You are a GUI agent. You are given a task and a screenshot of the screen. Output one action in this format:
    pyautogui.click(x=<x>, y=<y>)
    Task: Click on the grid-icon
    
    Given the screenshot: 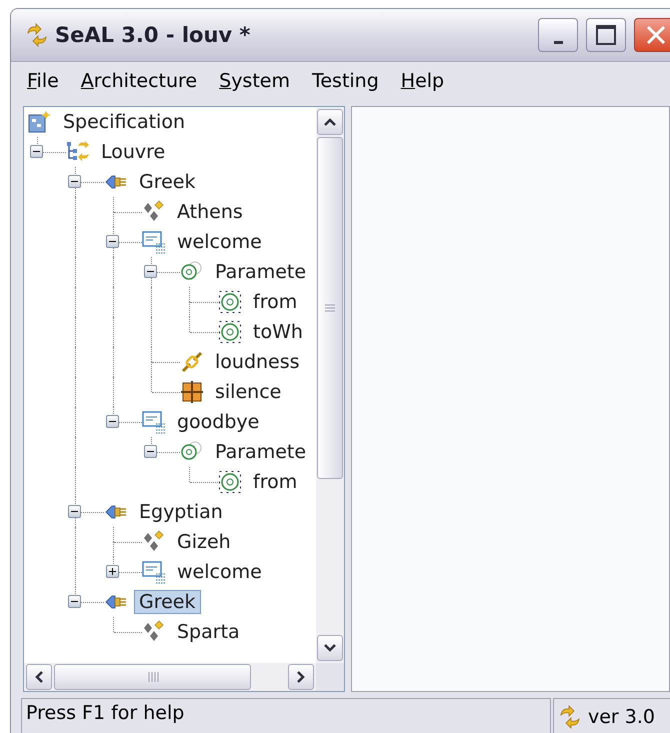 What is the action you would take?
    pyautogui.click(x=192, y=392)
    